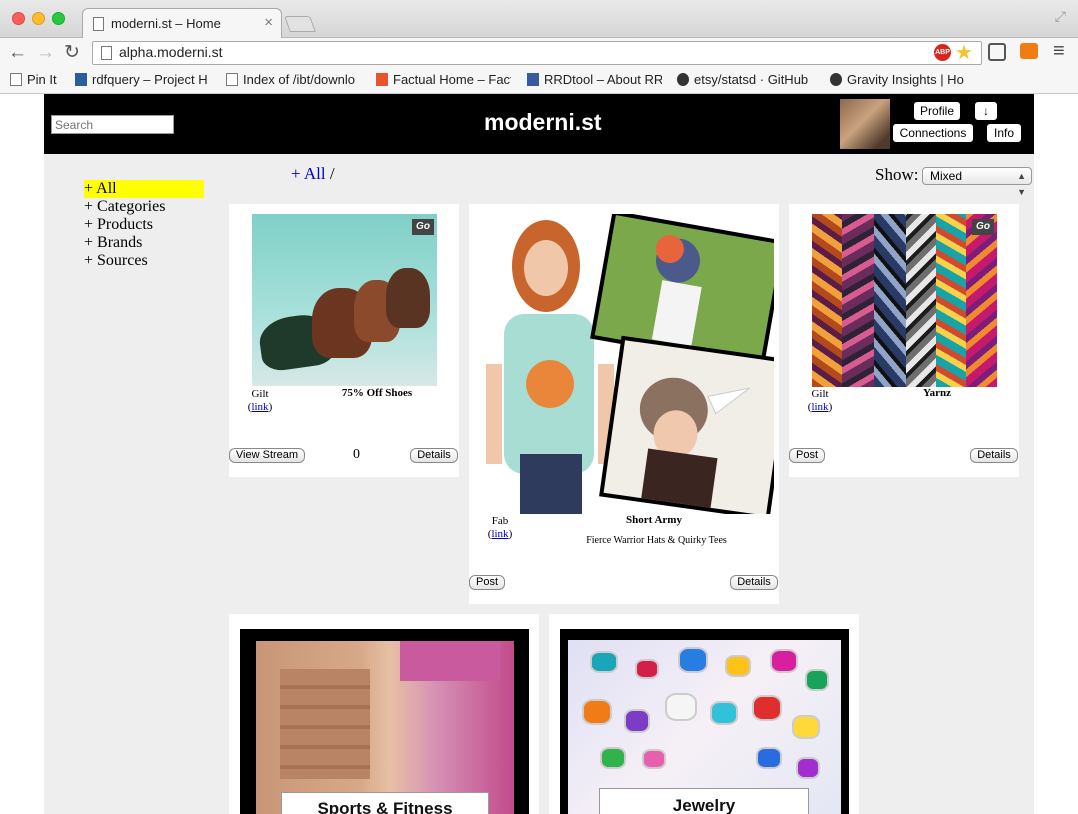 The height and width of the screenshot is (814, 1078). Describe the element at coordinates (543, 122) in the screenshot. I see `site-logo: moderni.st` at that location.